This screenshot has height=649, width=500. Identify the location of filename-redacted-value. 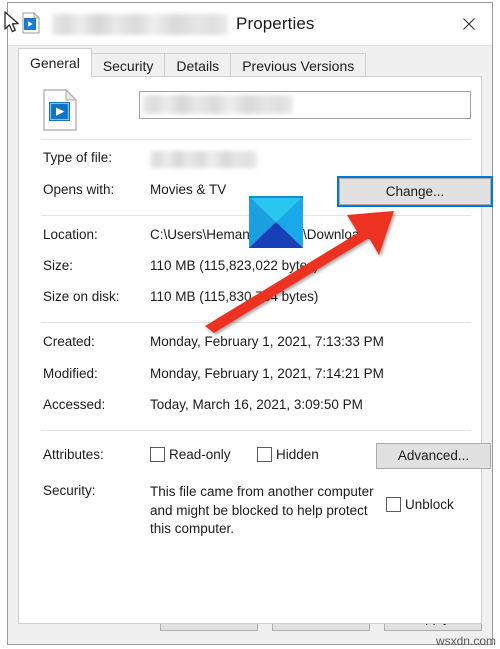
(218, 104).